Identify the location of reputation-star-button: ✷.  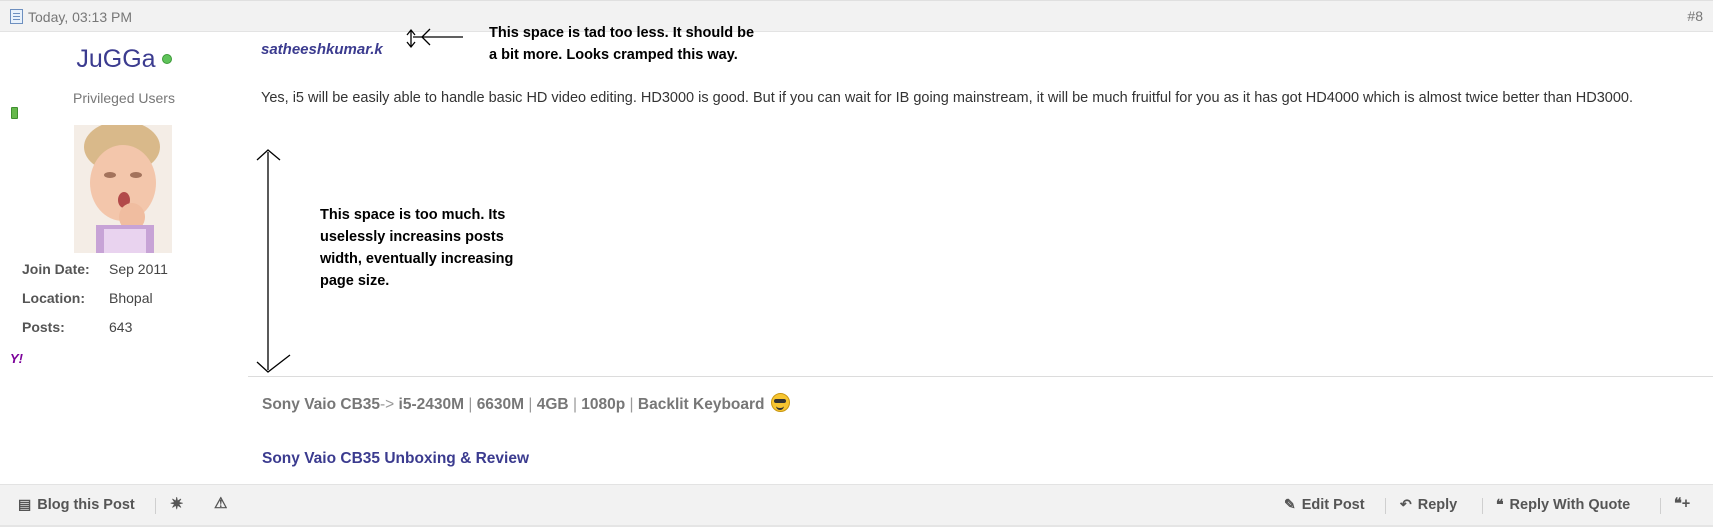
(176, 504).